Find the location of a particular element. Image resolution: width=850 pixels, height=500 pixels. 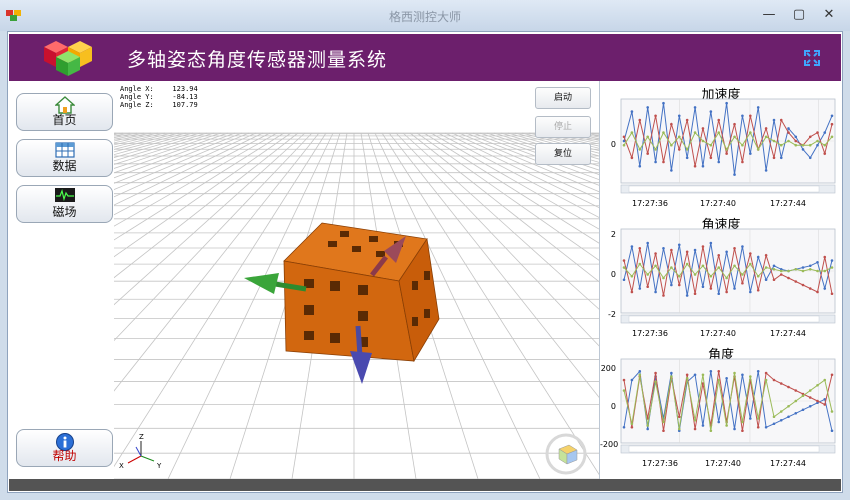

reset-button: 复位 is located at coordinates (563, 154).